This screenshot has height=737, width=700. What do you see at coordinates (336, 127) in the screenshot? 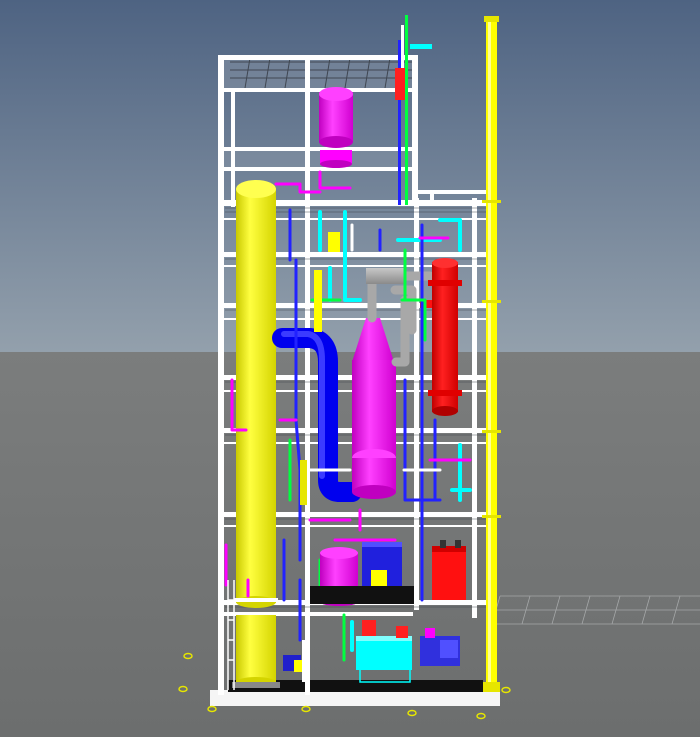
I see `top-vessel` at bounding box center [336, 127].